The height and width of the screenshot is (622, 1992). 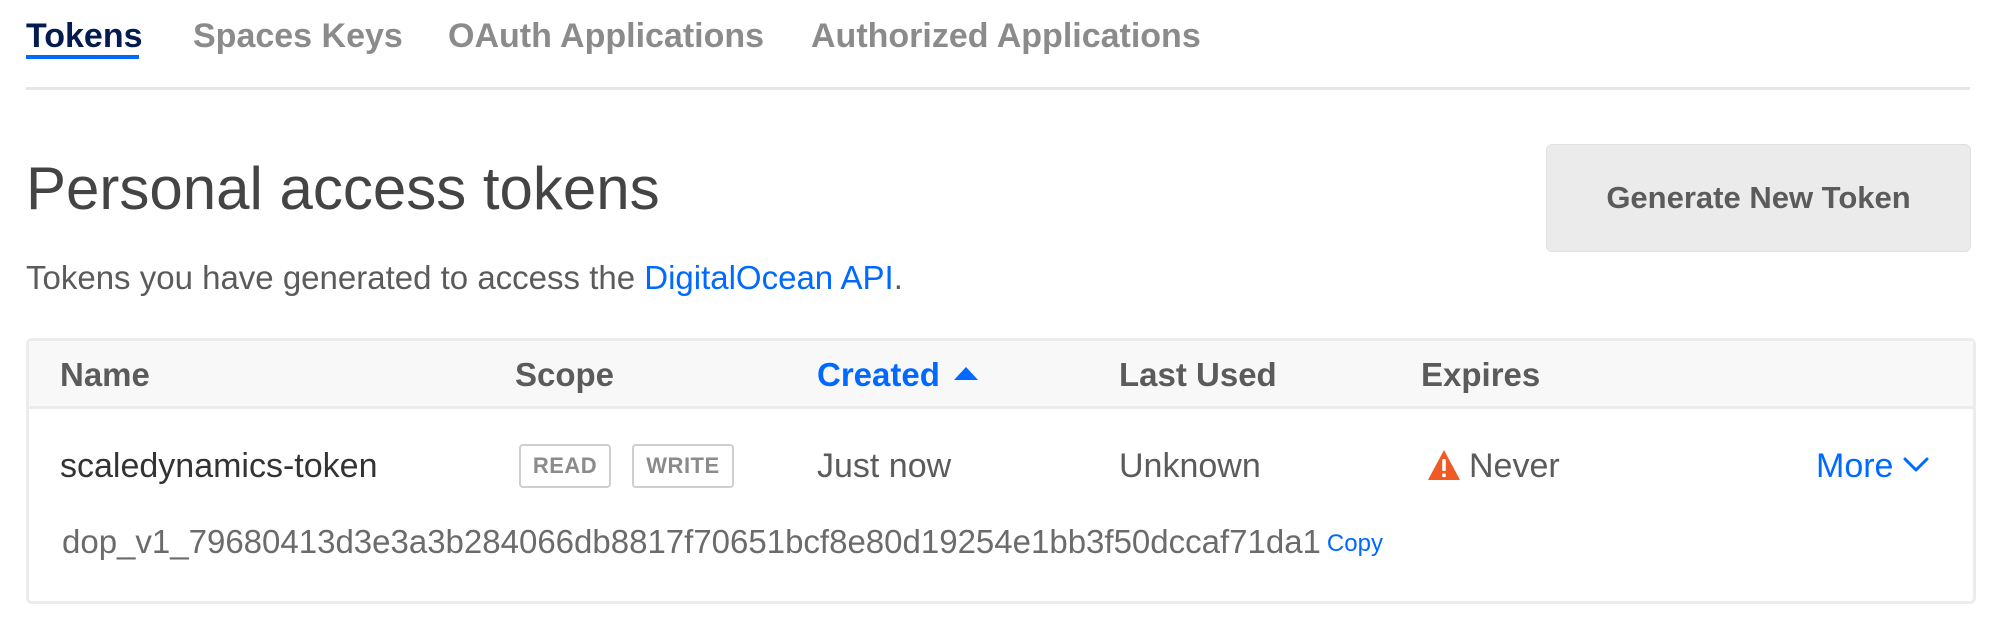 I want to click on scope-badge-read: READ, so click(x=565, y=466).